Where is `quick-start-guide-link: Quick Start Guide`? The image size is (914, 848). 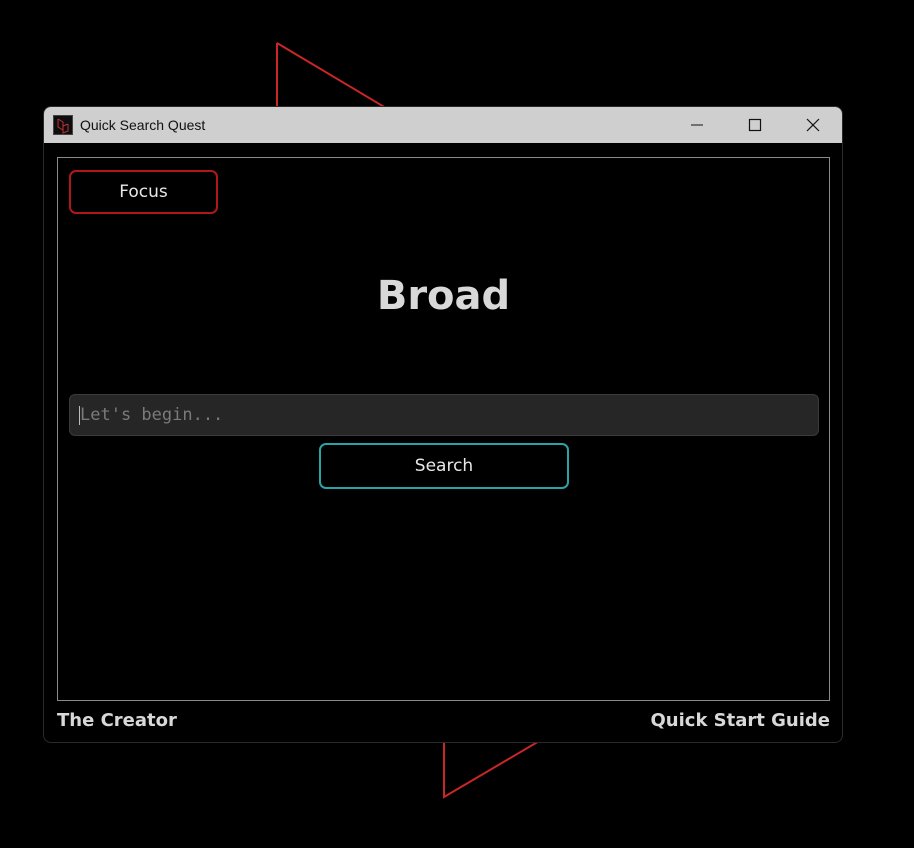
quick-start-guide-link: Quick Start Guide is located at coordinates (740, 720).